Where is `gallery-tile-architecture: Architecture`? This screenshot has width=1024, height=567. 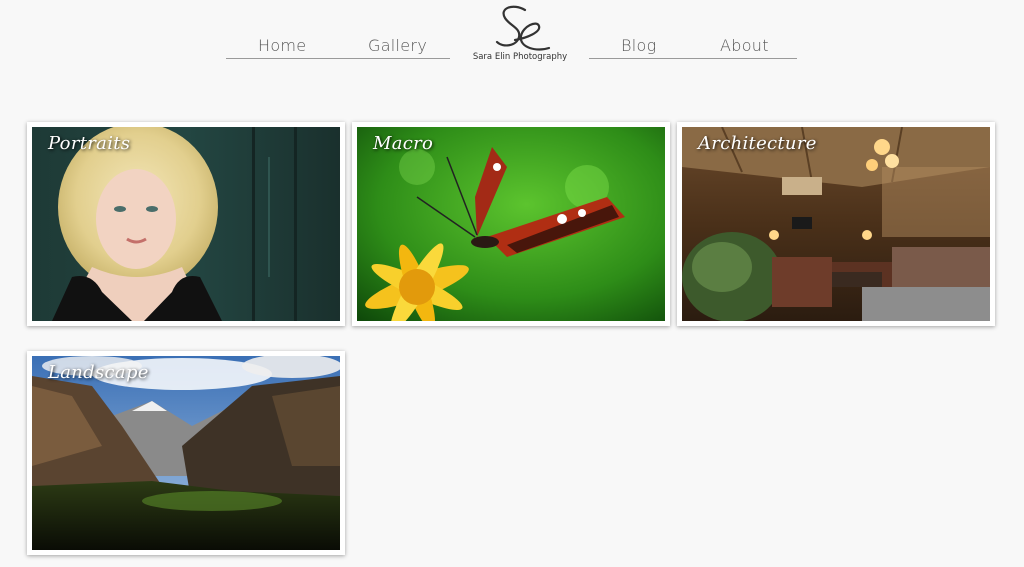 gallery-tile-architecture: Architecture is located at coordinates (836, 224).